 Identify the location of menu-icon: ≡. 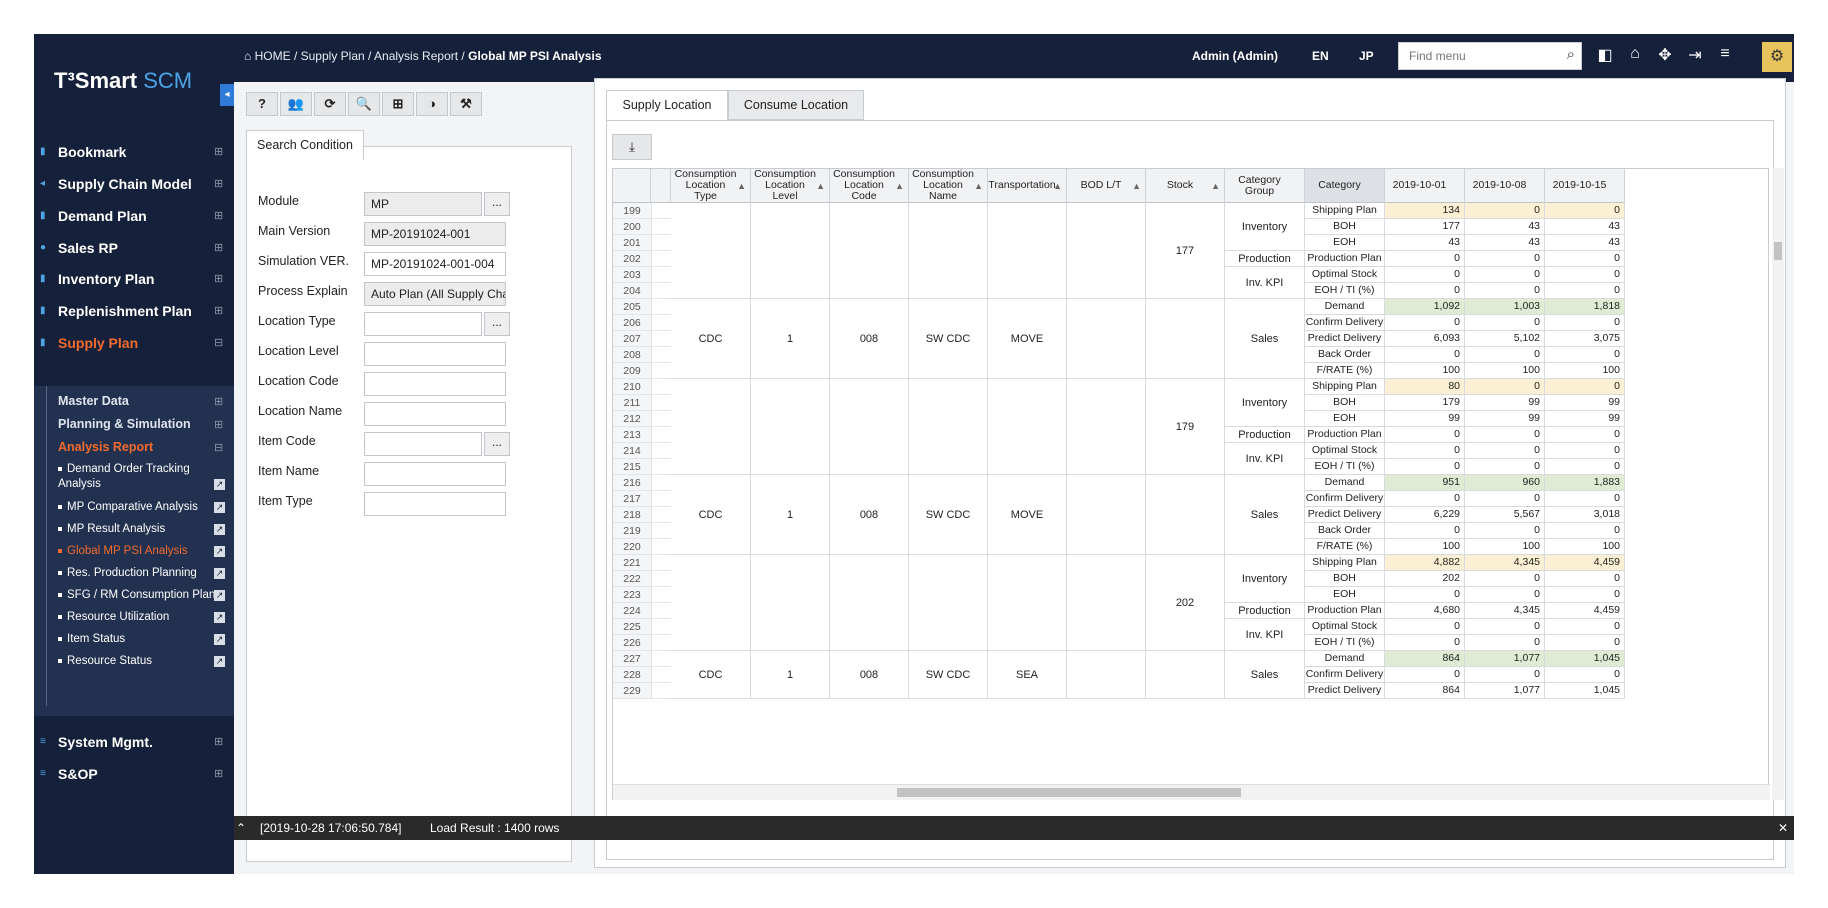
(1725, 54).